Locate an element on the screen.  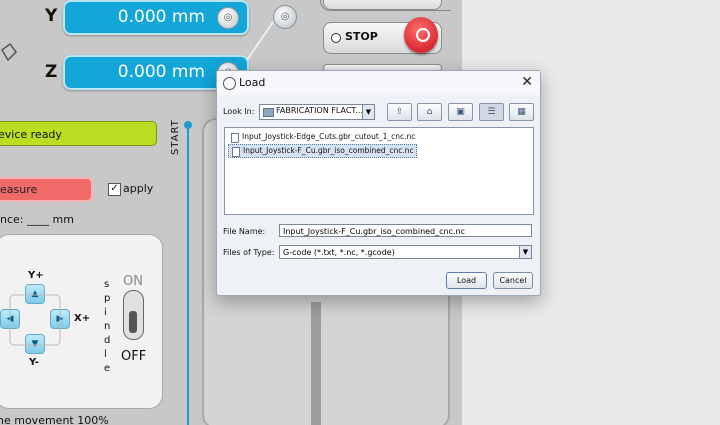
spindle-letter: i is located at coordinates (105, 312).